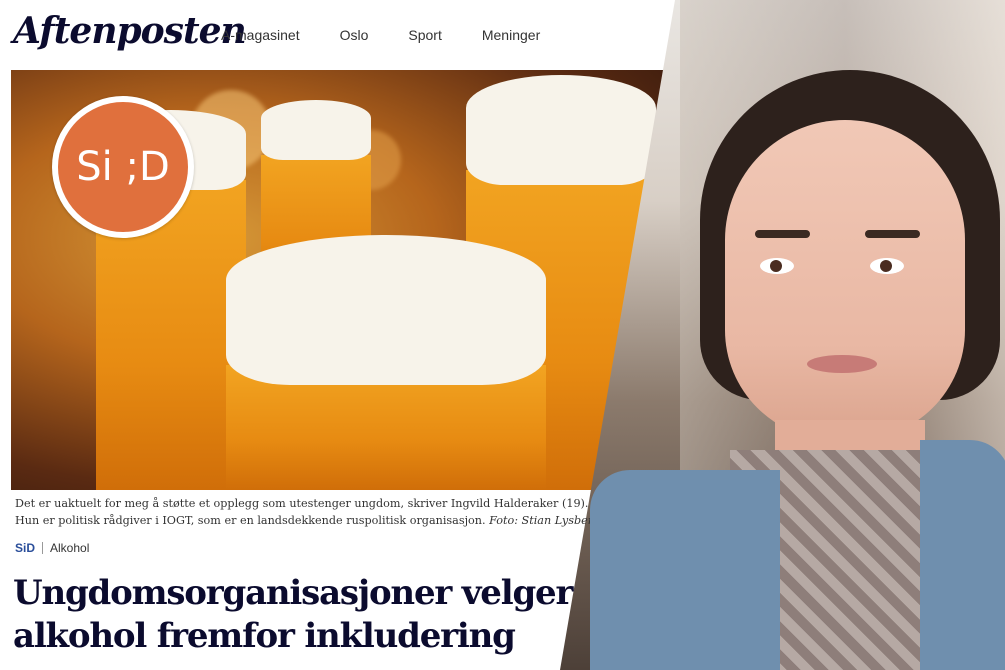 The image size is (1005, 670). Describe the element at coordinates (400, 35) in the screenshot. I see `main-nav: A-magasinet Oslo Sport Meninger` at that location.